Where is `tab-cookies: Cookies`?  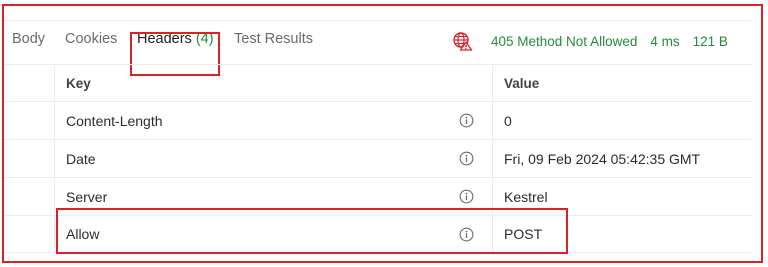
tab-cookies: Cookies is located at coordinates (91, 39).